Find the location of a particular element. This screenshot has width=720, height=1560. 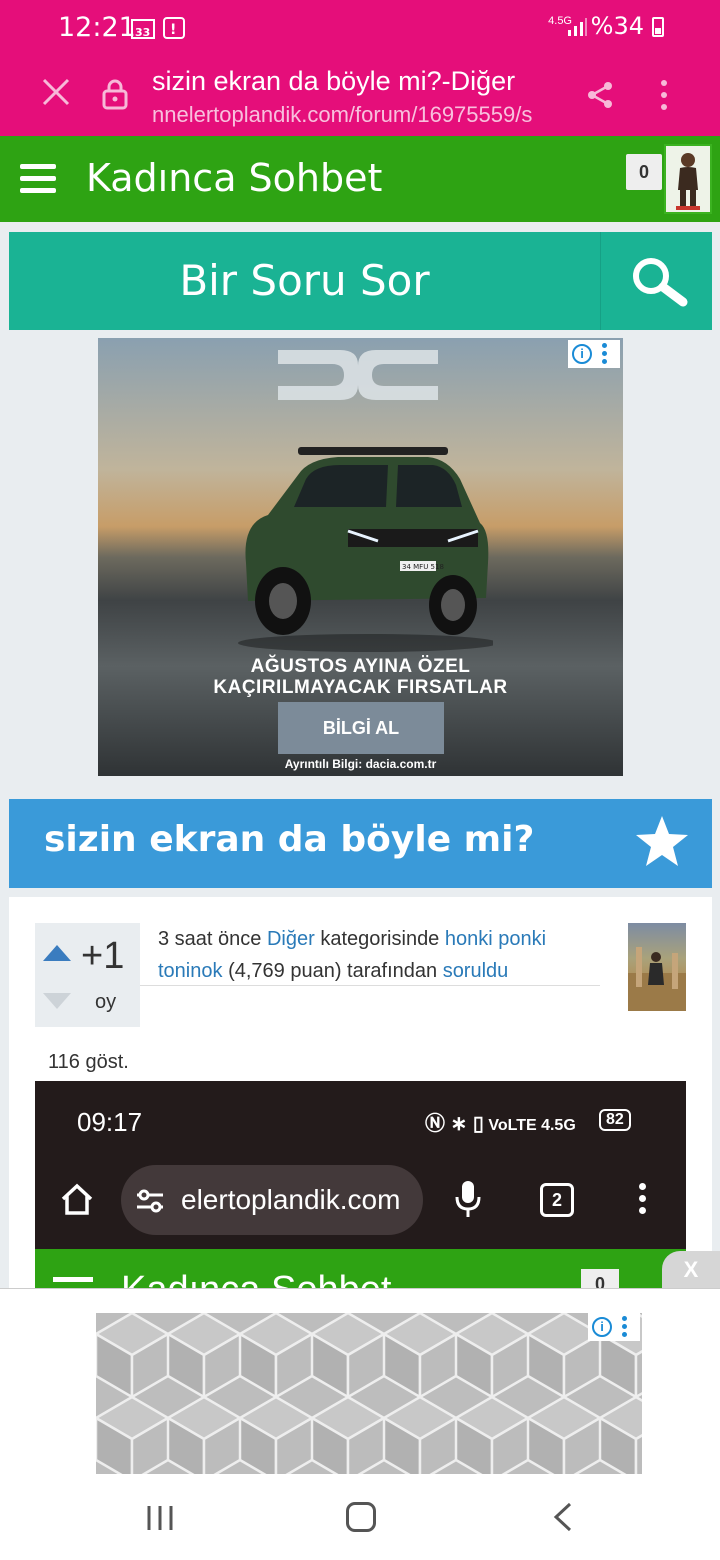

site-logo: Kadınca Sohbet is located at coordinates (234, 178).